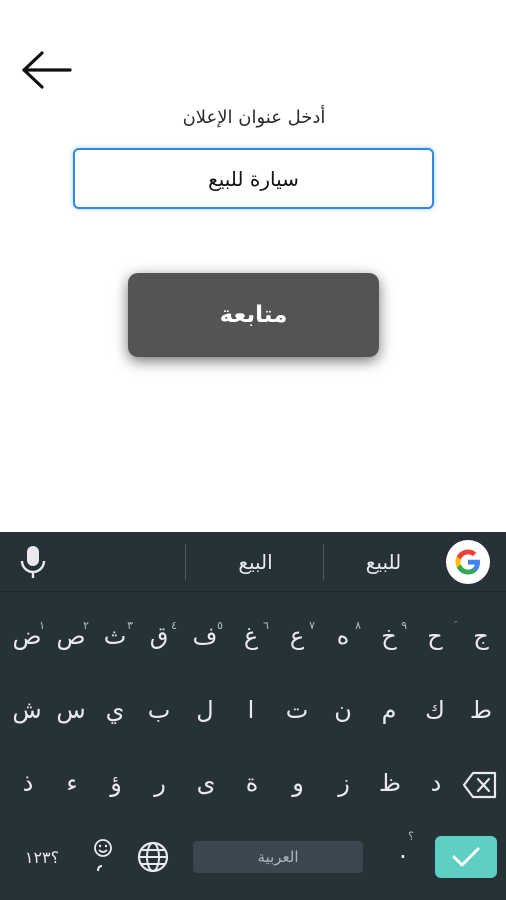 The image size is (506, 900). I want to click on key-noon: ن, so click(343, 712).